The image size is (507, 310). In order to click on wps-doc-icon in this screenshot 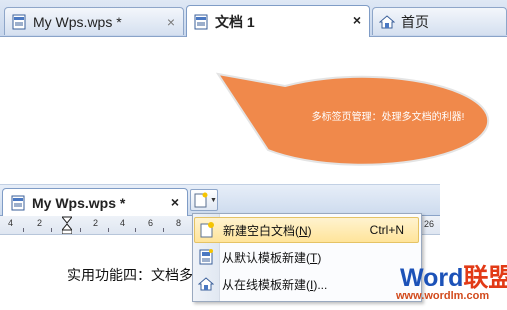, I will do `click(18, 202)`.